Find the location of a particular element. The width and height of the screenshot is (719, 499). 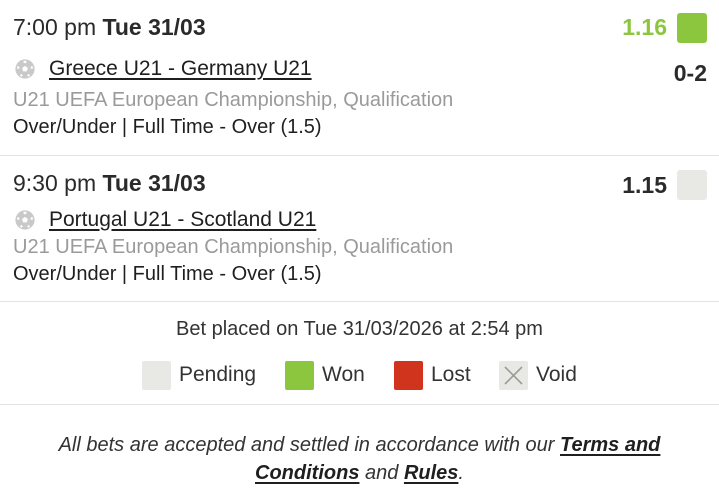

legend-void-label: Void is located at coordinates (556, 374).